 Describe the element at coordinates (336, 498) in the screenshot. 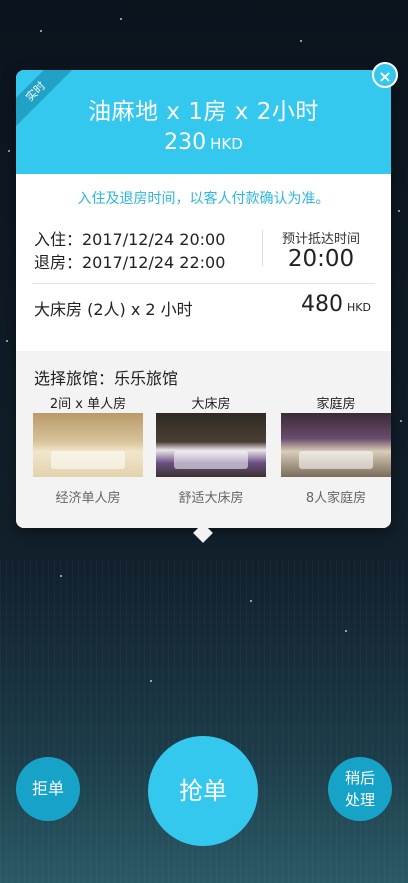

I see `room-option-caption: 8人家庭房` at that location.